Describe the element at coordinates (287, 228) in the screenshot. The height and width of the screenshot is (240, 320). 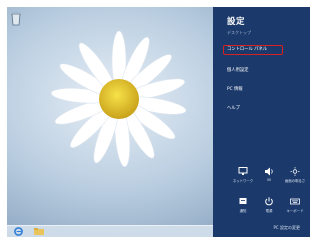
I see `change-pc-settings-link: PC 設定の変更` at that location.